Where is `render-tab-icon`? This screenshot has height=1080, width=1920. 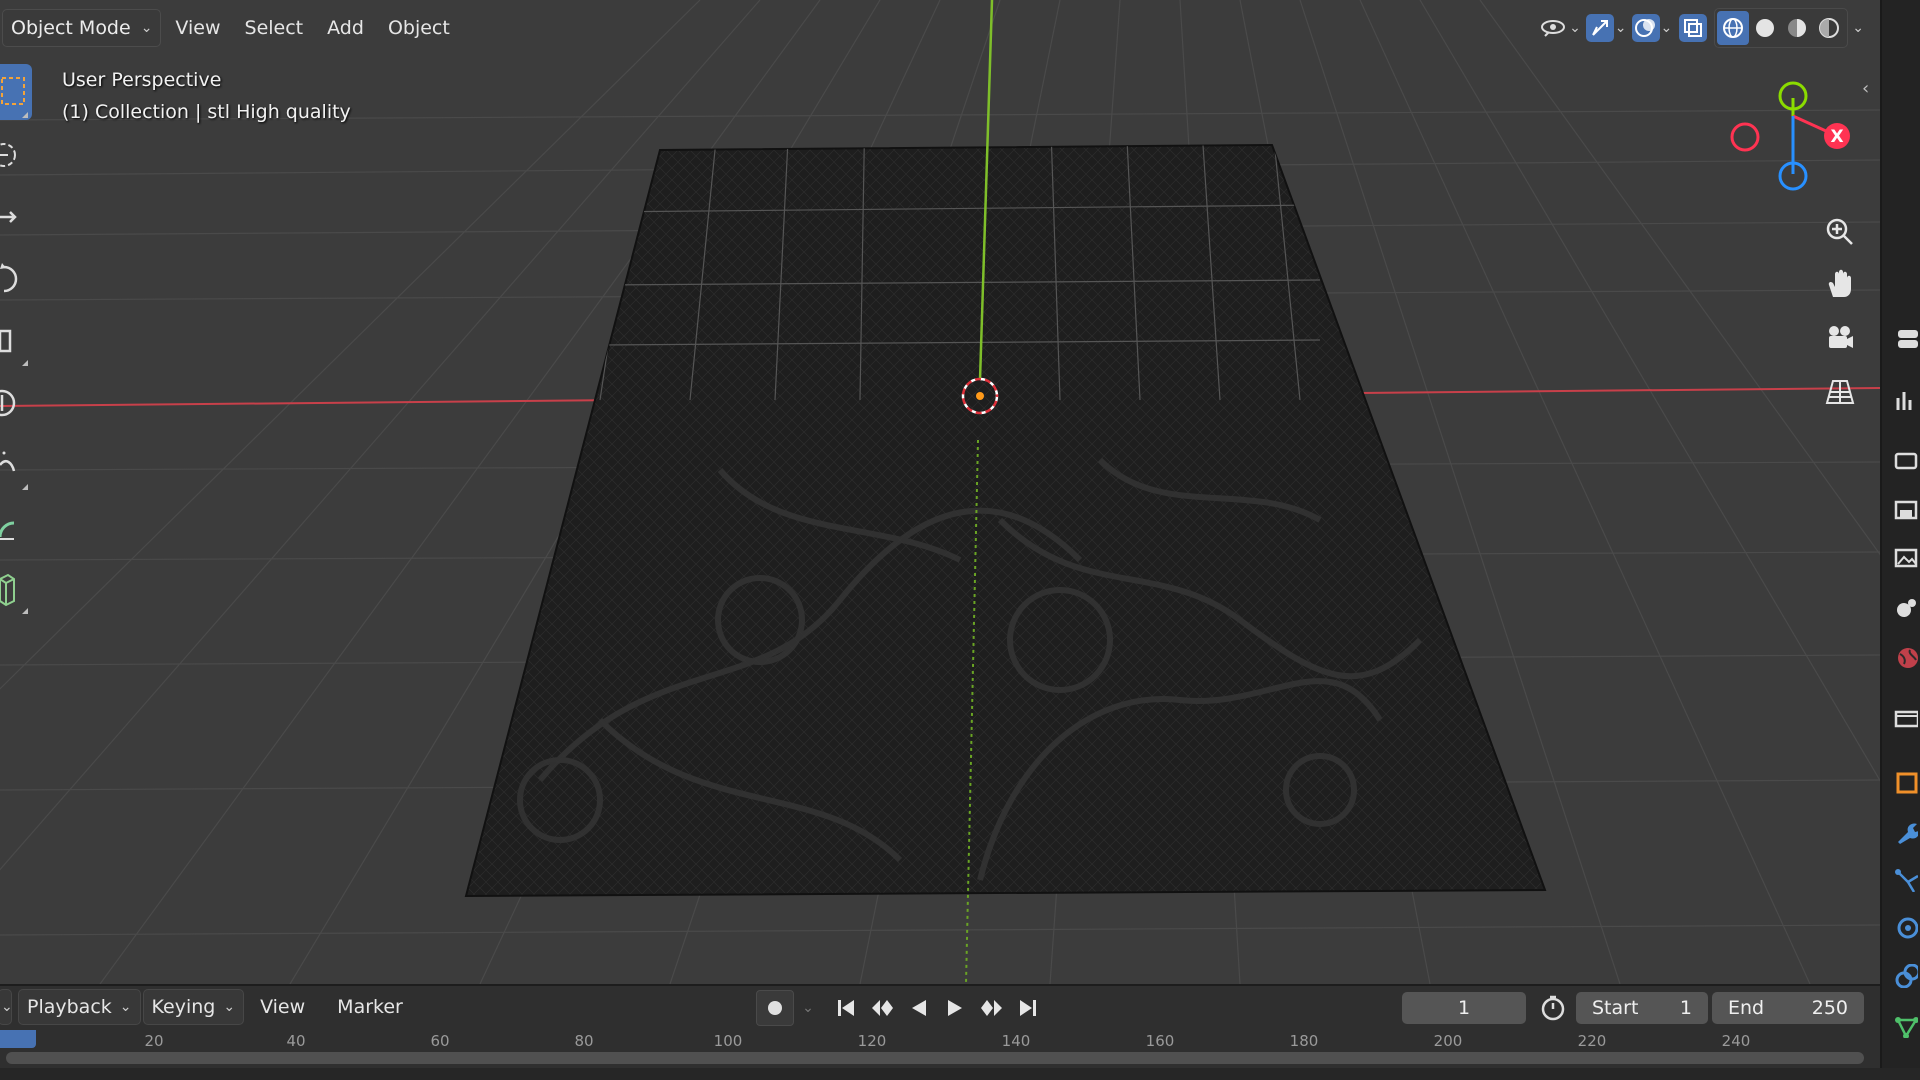 render-tab-icon is located at coordinates (1905, 460).